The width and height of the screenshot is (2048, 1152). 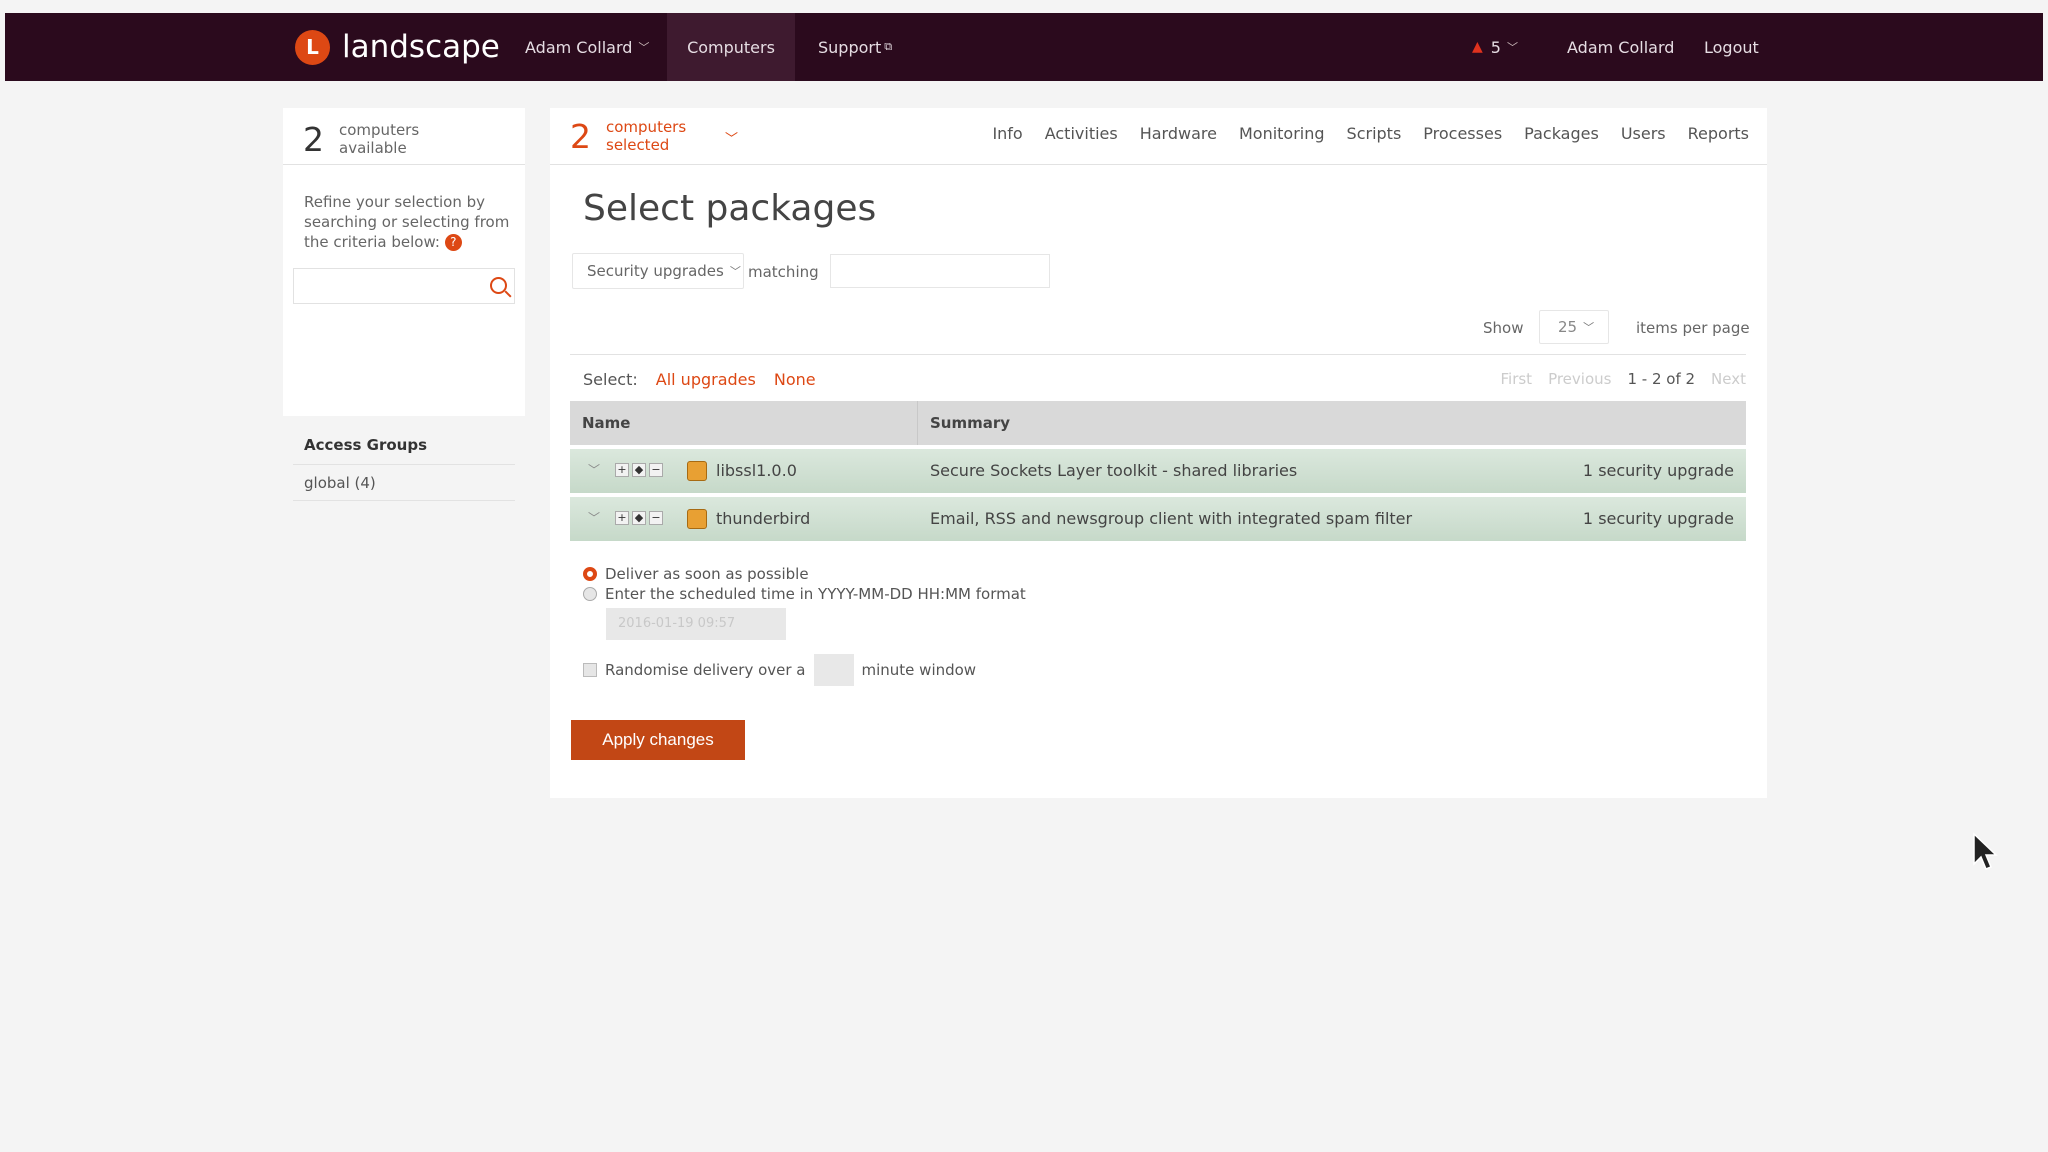 I want to click on selected-label-line2: selected, so click(x=638, y=145).